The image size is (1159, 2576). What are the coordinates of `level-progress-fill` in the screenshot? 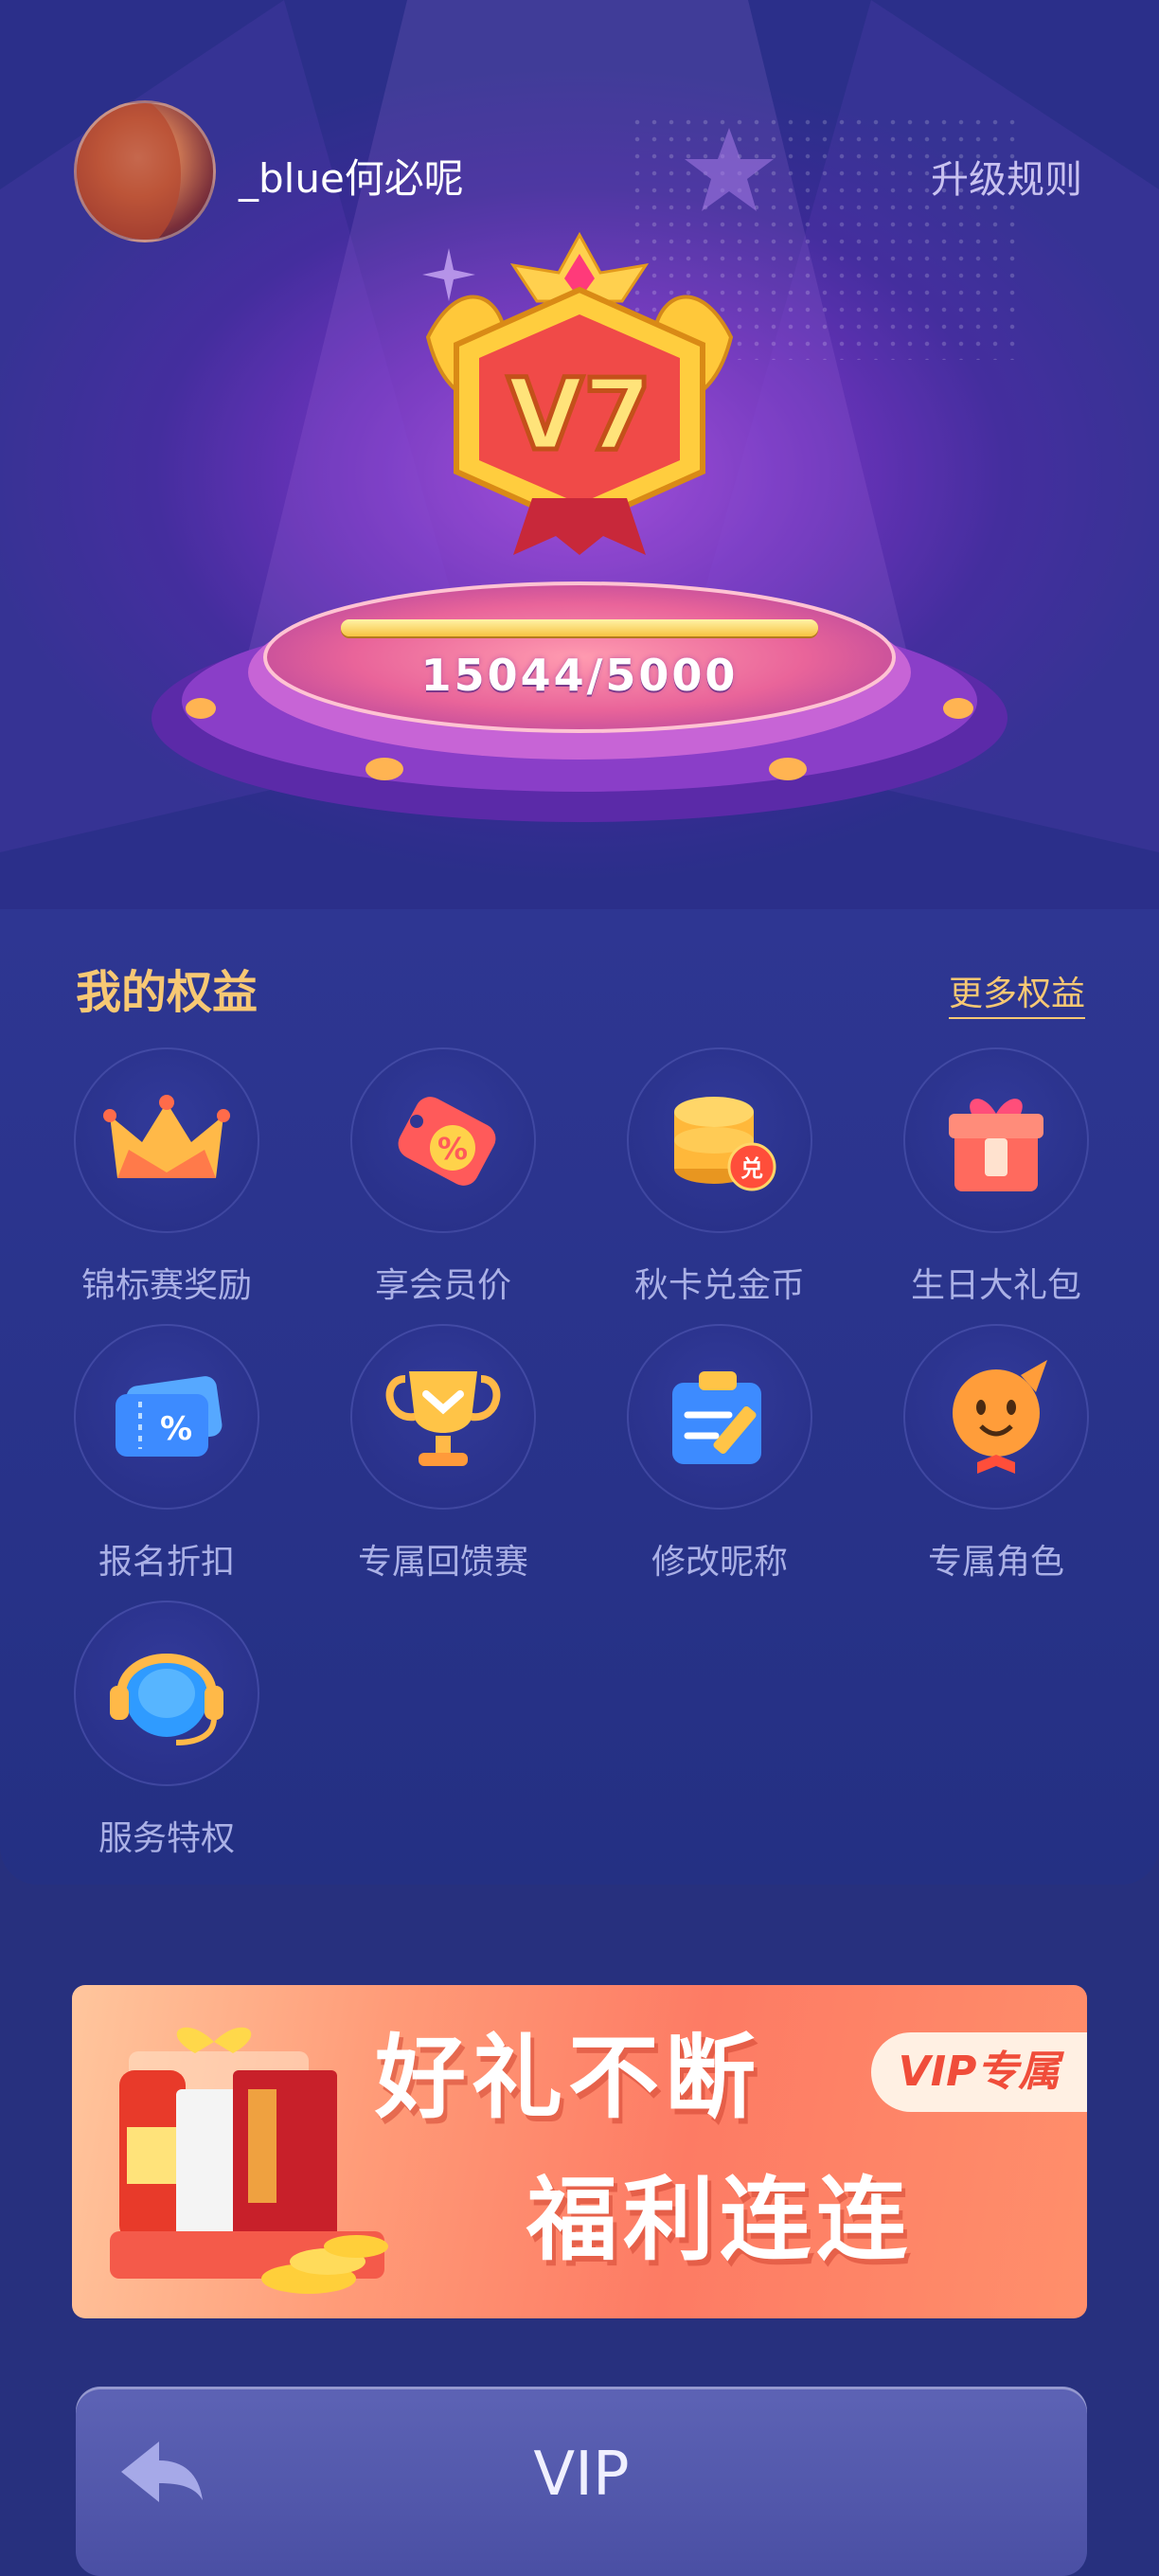 It's located at (579, 627).